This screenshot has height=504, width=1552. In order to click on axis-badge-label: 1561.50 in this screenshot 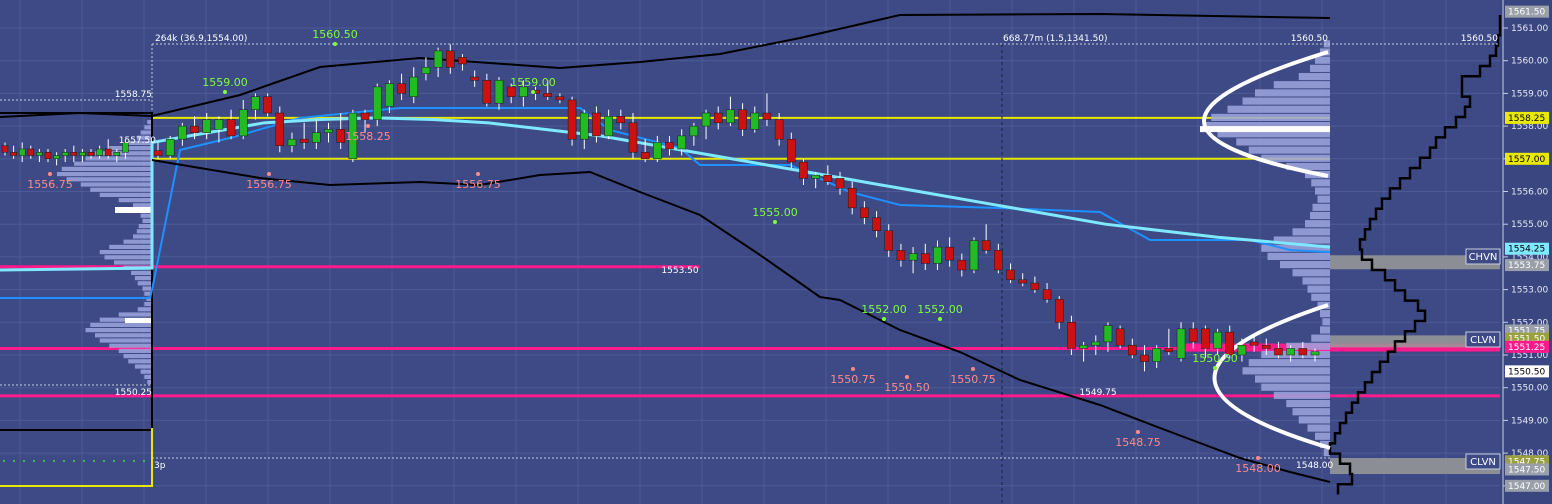, I will do `click(1526, 13)`.